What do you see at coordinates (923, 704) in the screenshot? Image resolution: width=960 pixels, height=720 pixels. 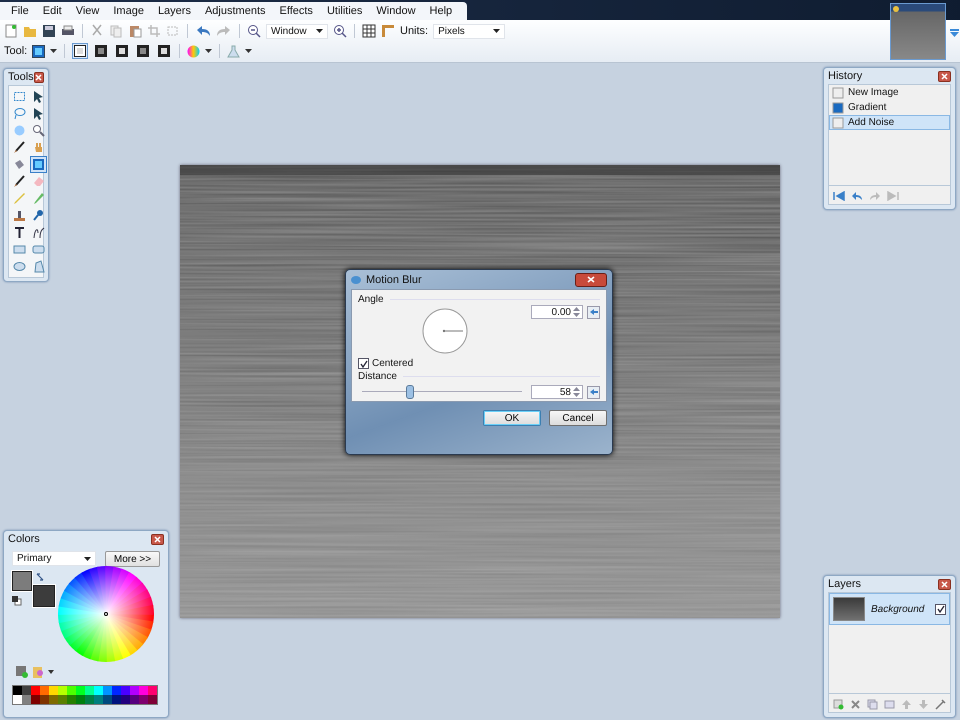 I see `down-arrow-icon` at bounding box center [923, 704].